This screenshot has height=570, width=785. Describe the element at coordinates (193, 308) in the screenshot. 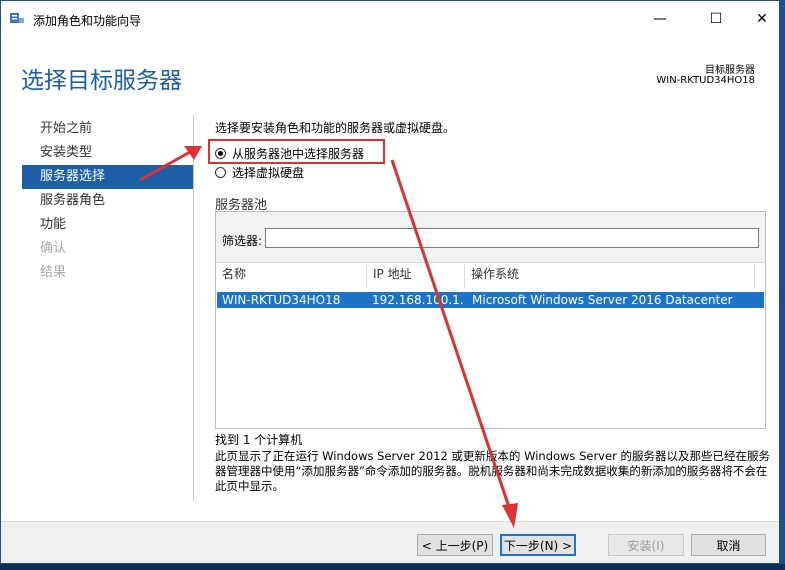

I see `nav-divider` at that location.